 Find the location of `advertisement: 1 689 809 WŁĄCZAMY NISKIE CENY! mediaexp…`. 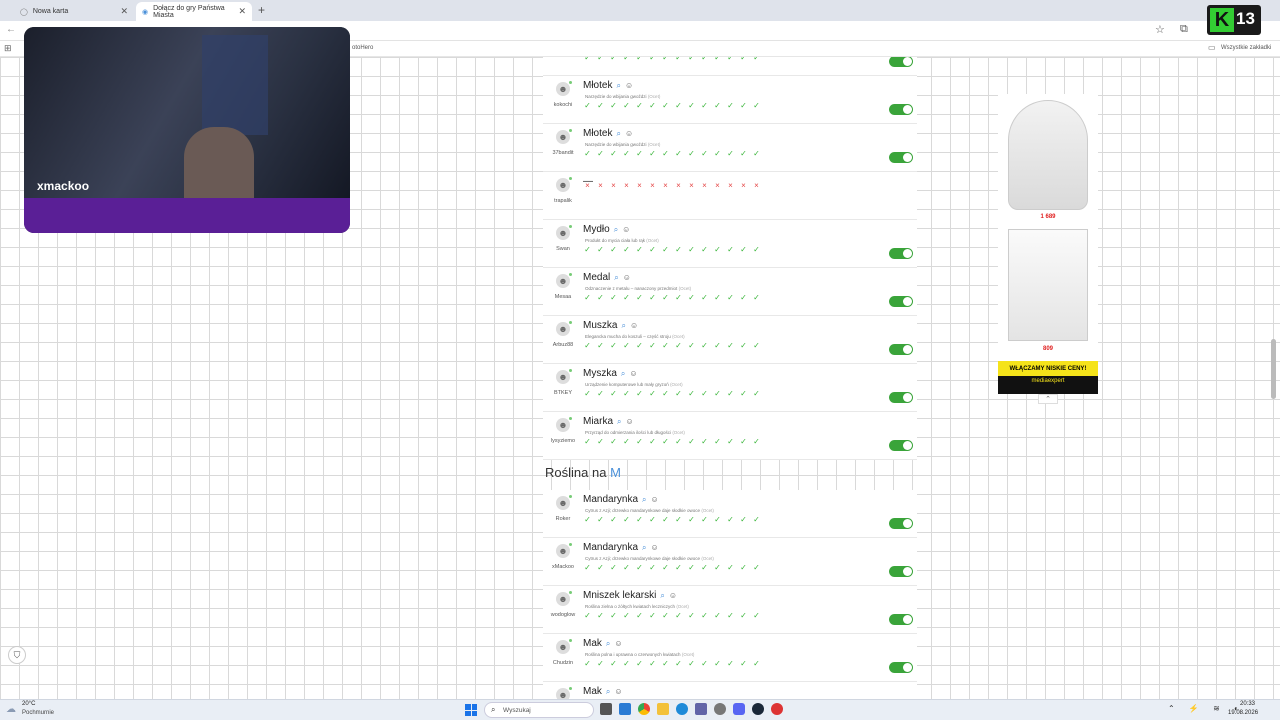

advertisement: 1 689 809 WŁĄCZAMY NISKIE CENY! mediaexp… is located at coordinates (1048, 249).